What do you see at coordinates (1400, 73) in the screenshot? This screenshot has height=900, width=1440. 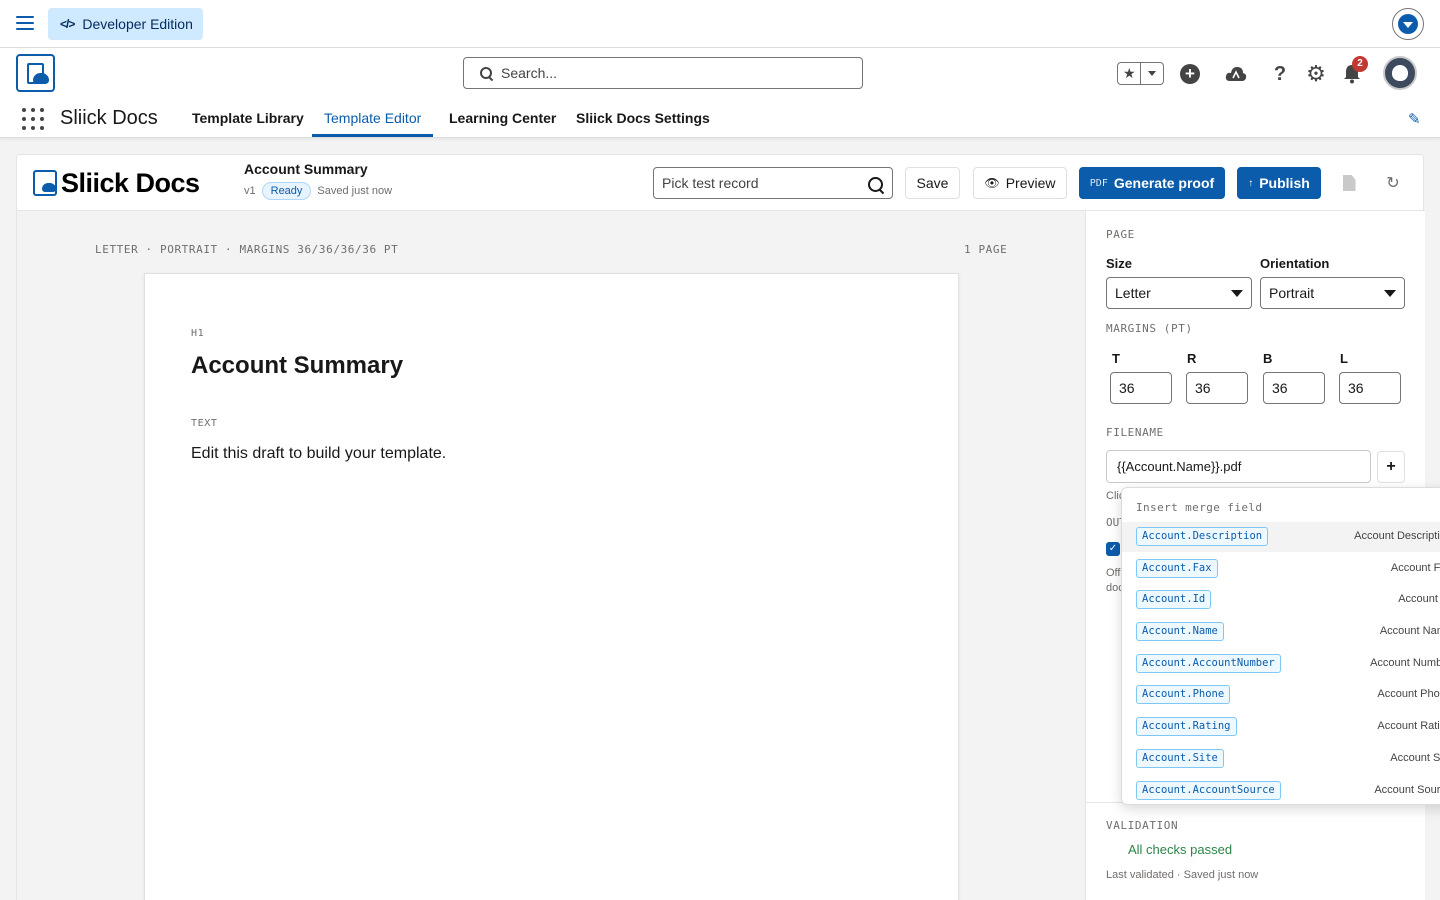 I see `user-avatar` at bounding box center [1400, 73].